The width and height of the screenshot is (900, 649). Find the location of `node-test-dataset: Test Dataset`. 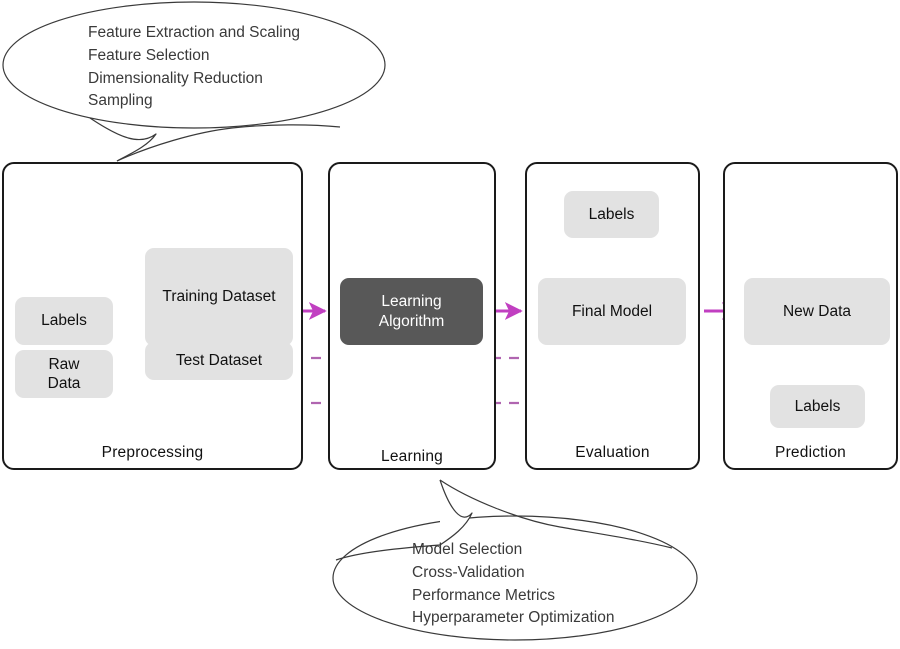

node-test-dataset: Test Dataset is located at coordinates (219, 361).